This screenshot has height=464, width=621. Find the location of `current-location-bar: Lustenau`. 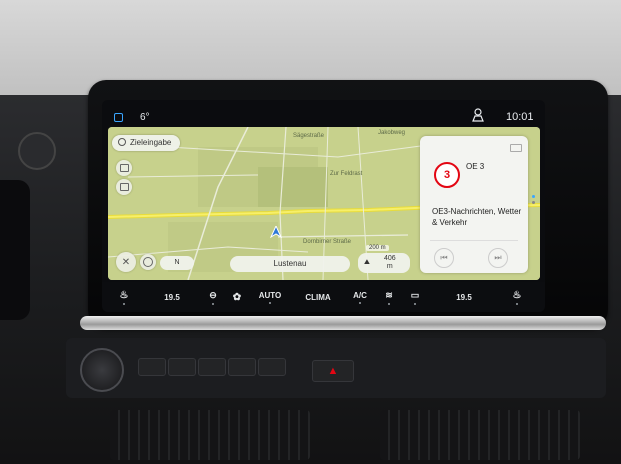

current-location-bar: Lustenau is located at coordinates (290, 264).